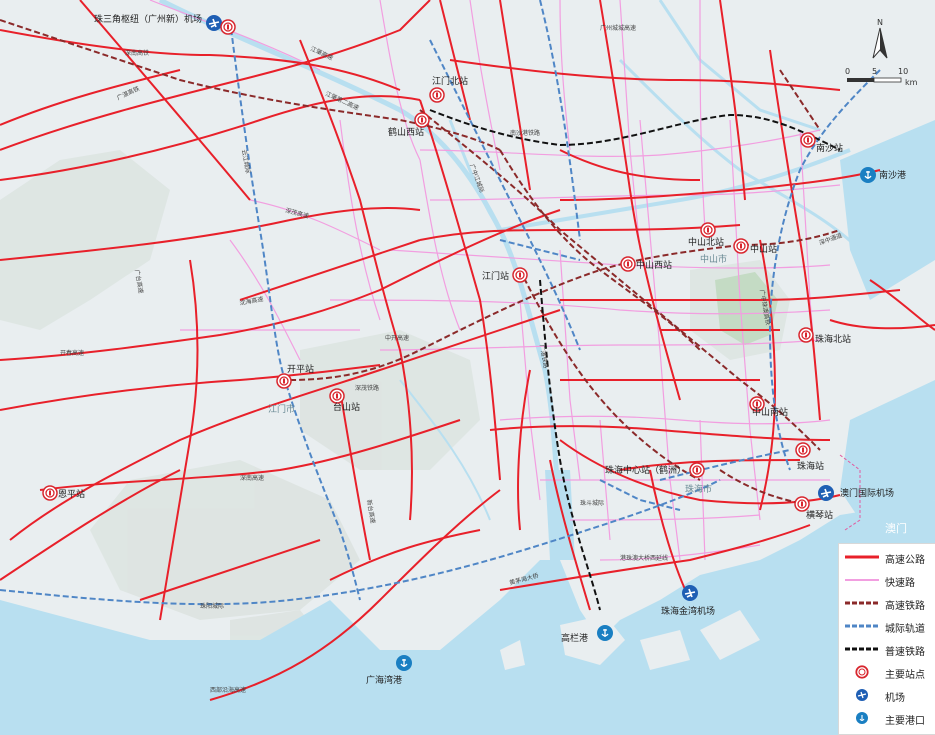 Image resolution: width=935 pixels, height=735 pixels. What do you see at coordinates (887, 718) in the screenshot?
I see `legend-item-port: 主要港口` at bounding box center [887, 718].